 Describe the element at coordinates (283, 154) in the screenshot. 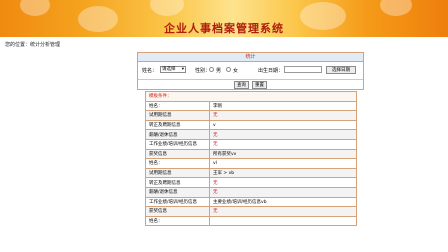

I see `row-value: 所有获奖vv` at that location.